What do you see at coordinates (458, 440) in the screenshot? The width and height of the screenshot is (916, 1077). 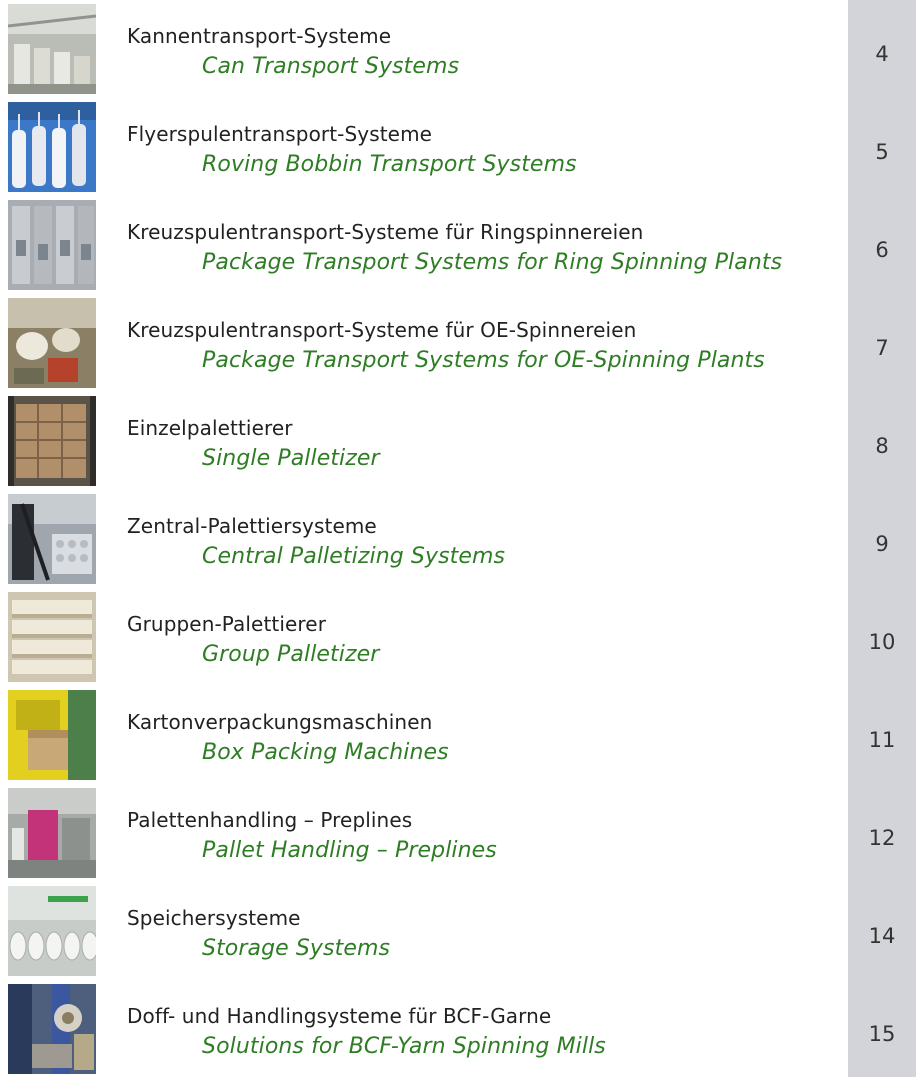 I see `toc-entry-single-palletizer: Einzelpalettierer Single Palletizer 8` at bounding box center [458, 440].